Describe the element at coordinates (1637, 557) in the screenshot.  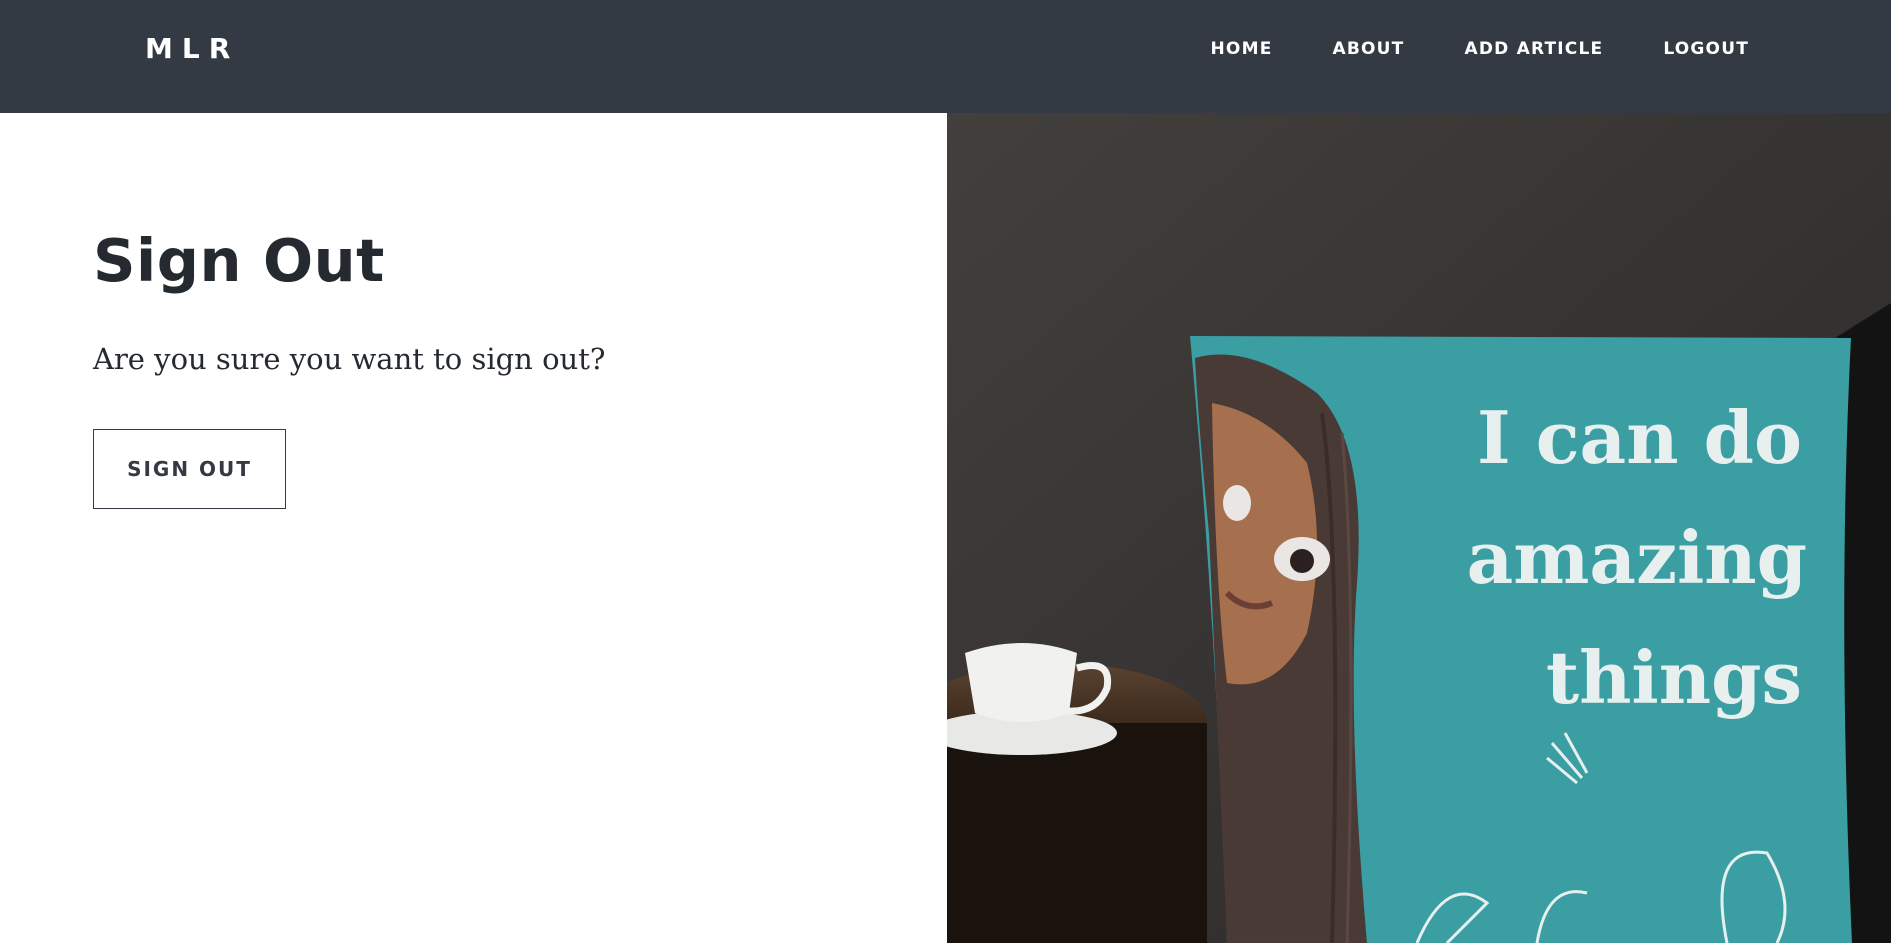
I see `pillow-text-line-2: amazing` at that location.